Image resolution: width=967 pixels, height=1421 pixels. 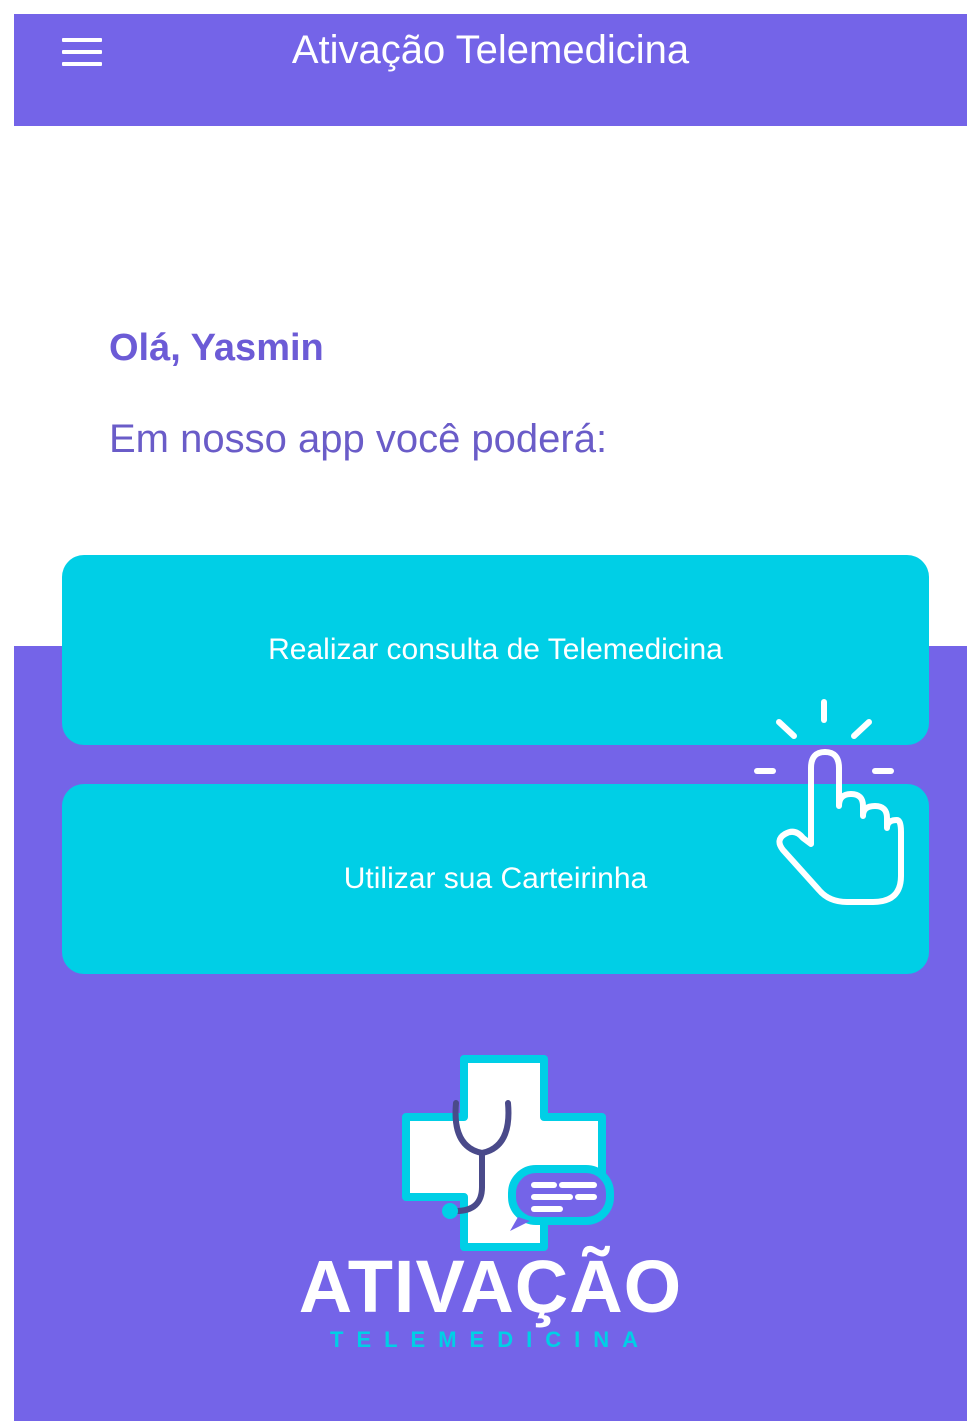 What do you see at coordinates (490, 1286) in the screenshot?
I see `logo-wordmark: ATIVAÇÃO` at bounding box center [490, 1286].